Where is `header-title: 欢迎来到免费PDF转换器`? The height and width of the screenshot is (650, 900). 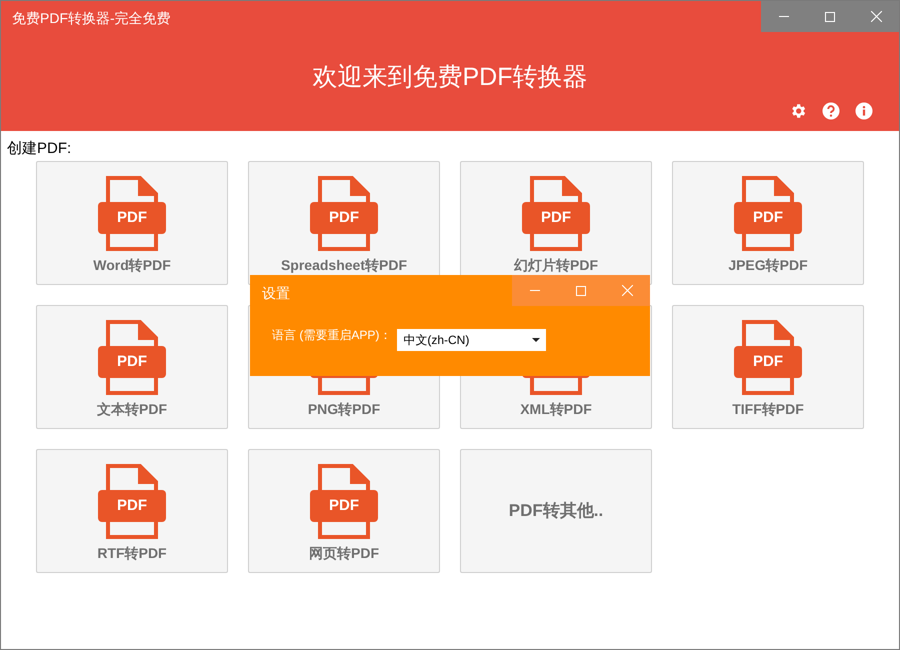 header-title: 欢迎来到免费PDF转换器 is located at coordinates (450, 77).